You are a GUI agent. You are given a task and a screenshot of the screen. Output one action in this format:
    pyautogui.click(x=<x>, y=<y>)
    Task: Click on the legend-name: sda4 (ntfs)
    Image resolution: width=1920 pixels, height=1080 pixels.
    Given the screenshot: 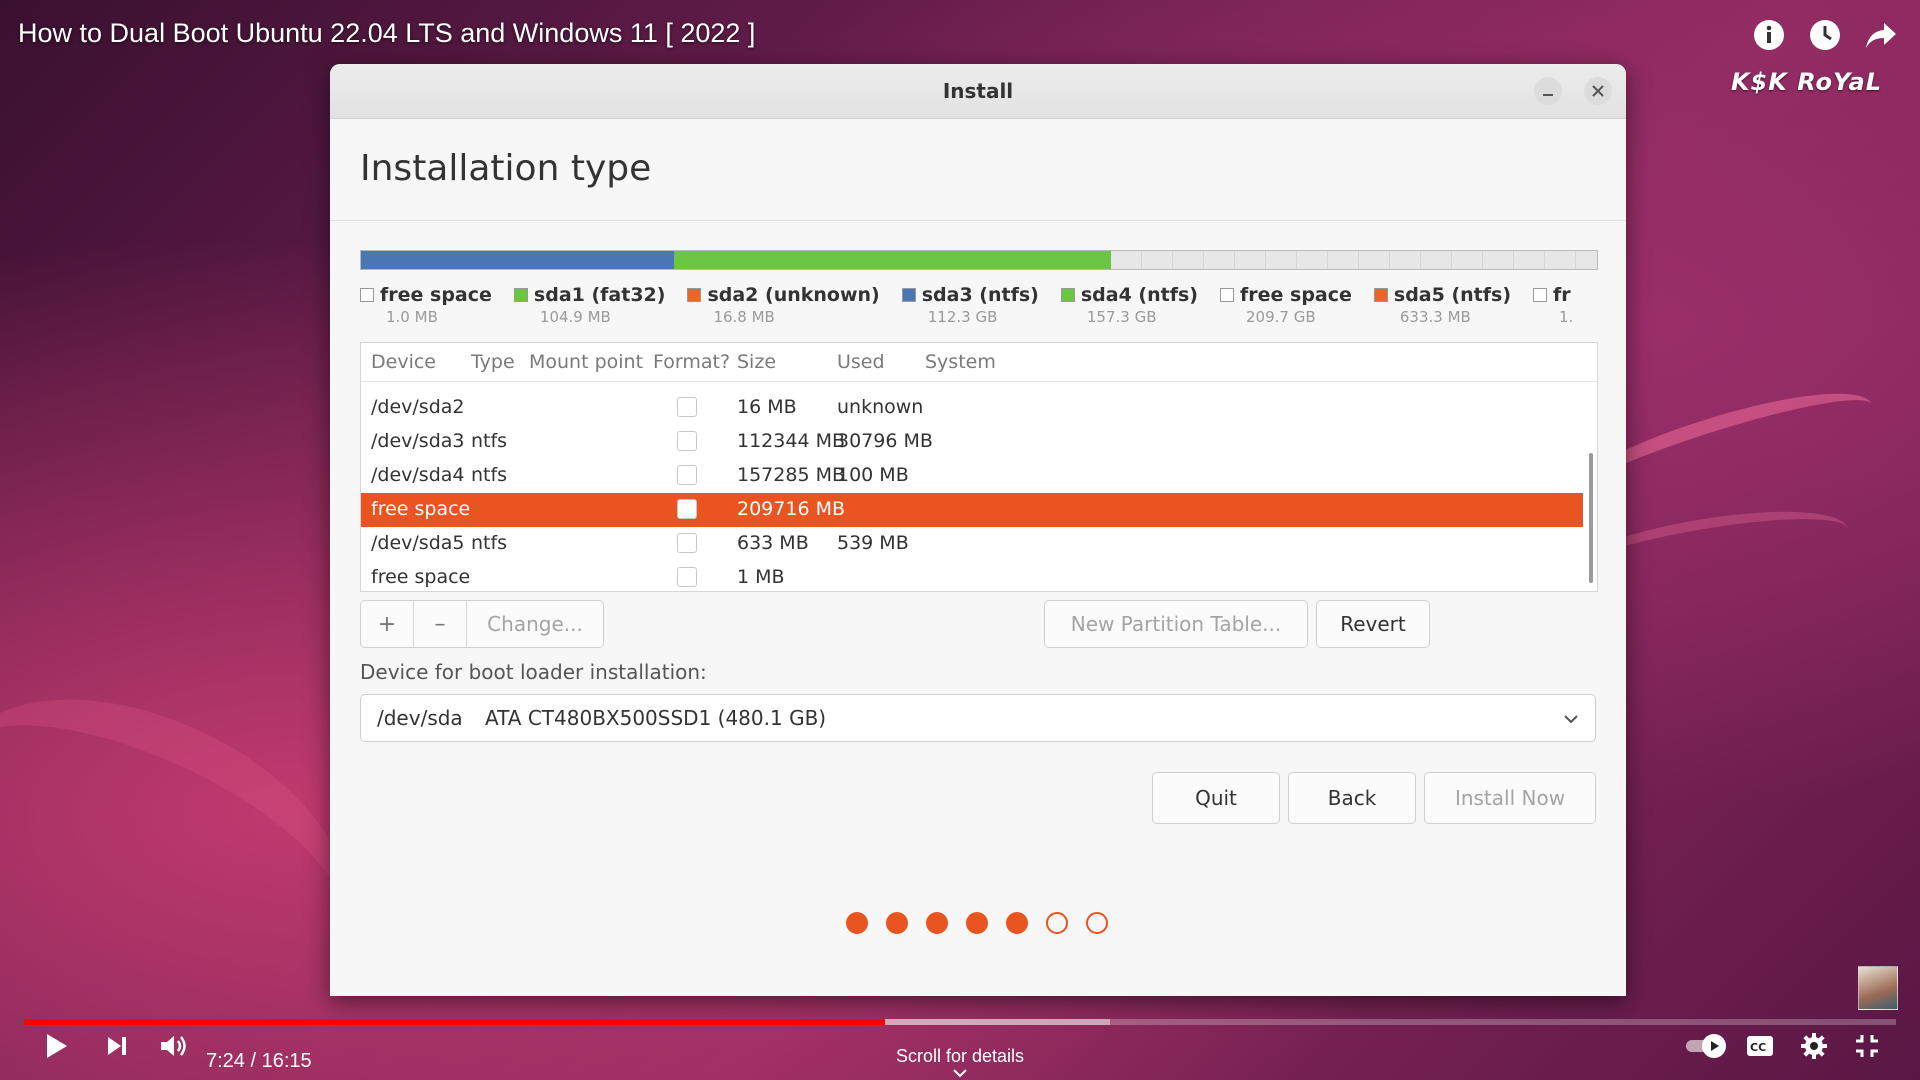 What is the action you would take?
    pyautogui.click(x=1139, y=295)
    